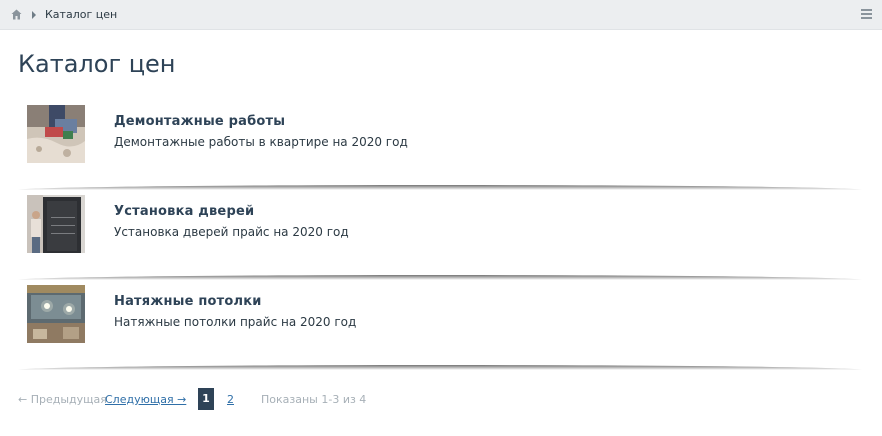  What do you see at coordinates (56, 314) in the screenshot?
I see `stretch-ceiling-thumbnail` at bounding box center [56, 314].